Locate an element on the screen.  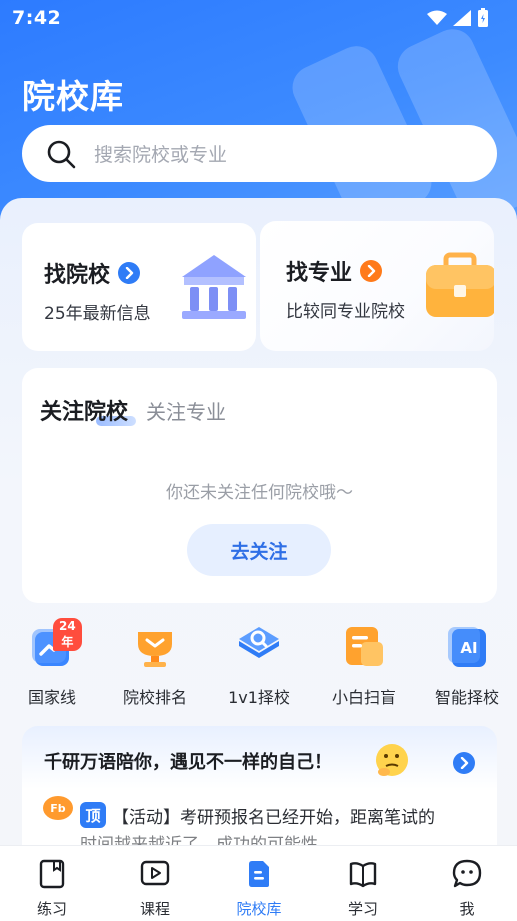
find-school-card: 找院校 25年最新信息 is located at coordinates (139, 287).